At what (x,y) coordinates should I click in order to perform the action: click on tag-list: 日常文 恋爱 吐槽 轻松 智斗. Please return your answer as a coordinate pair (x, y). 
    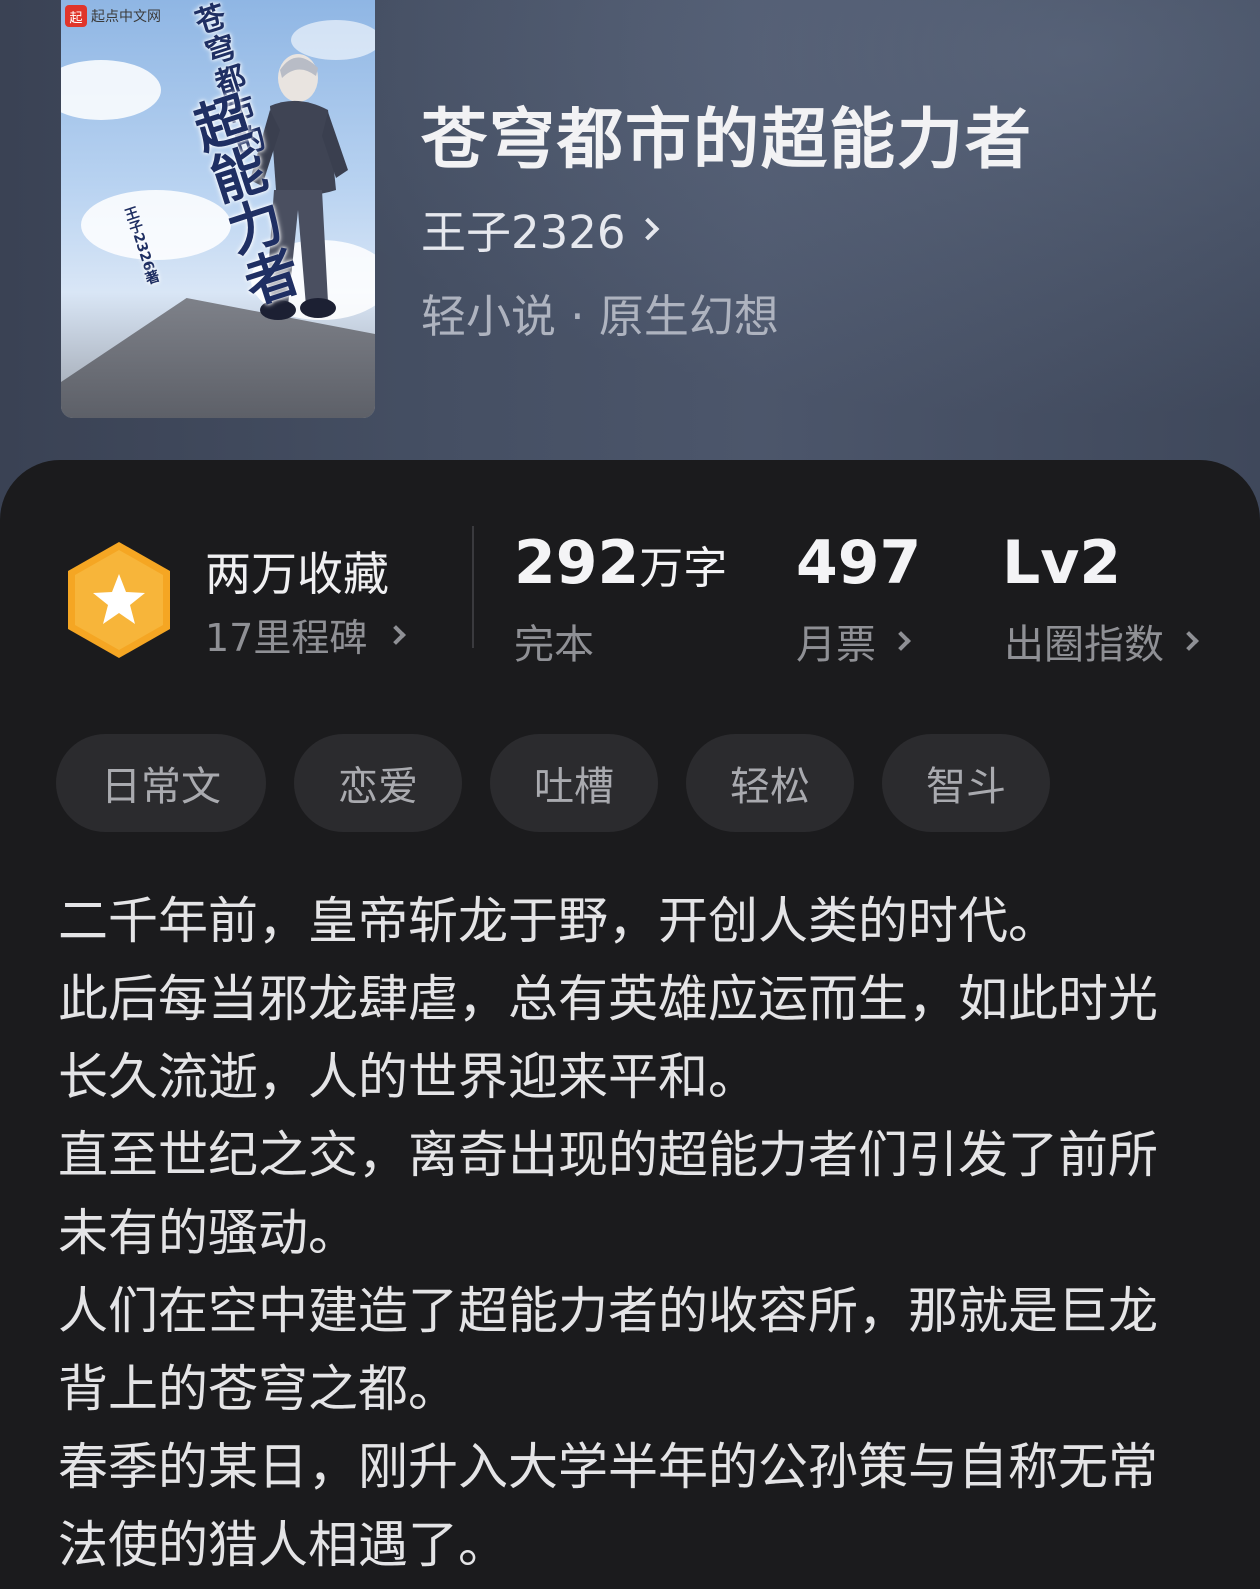
    Looking at the image, I should click on (553, 783).